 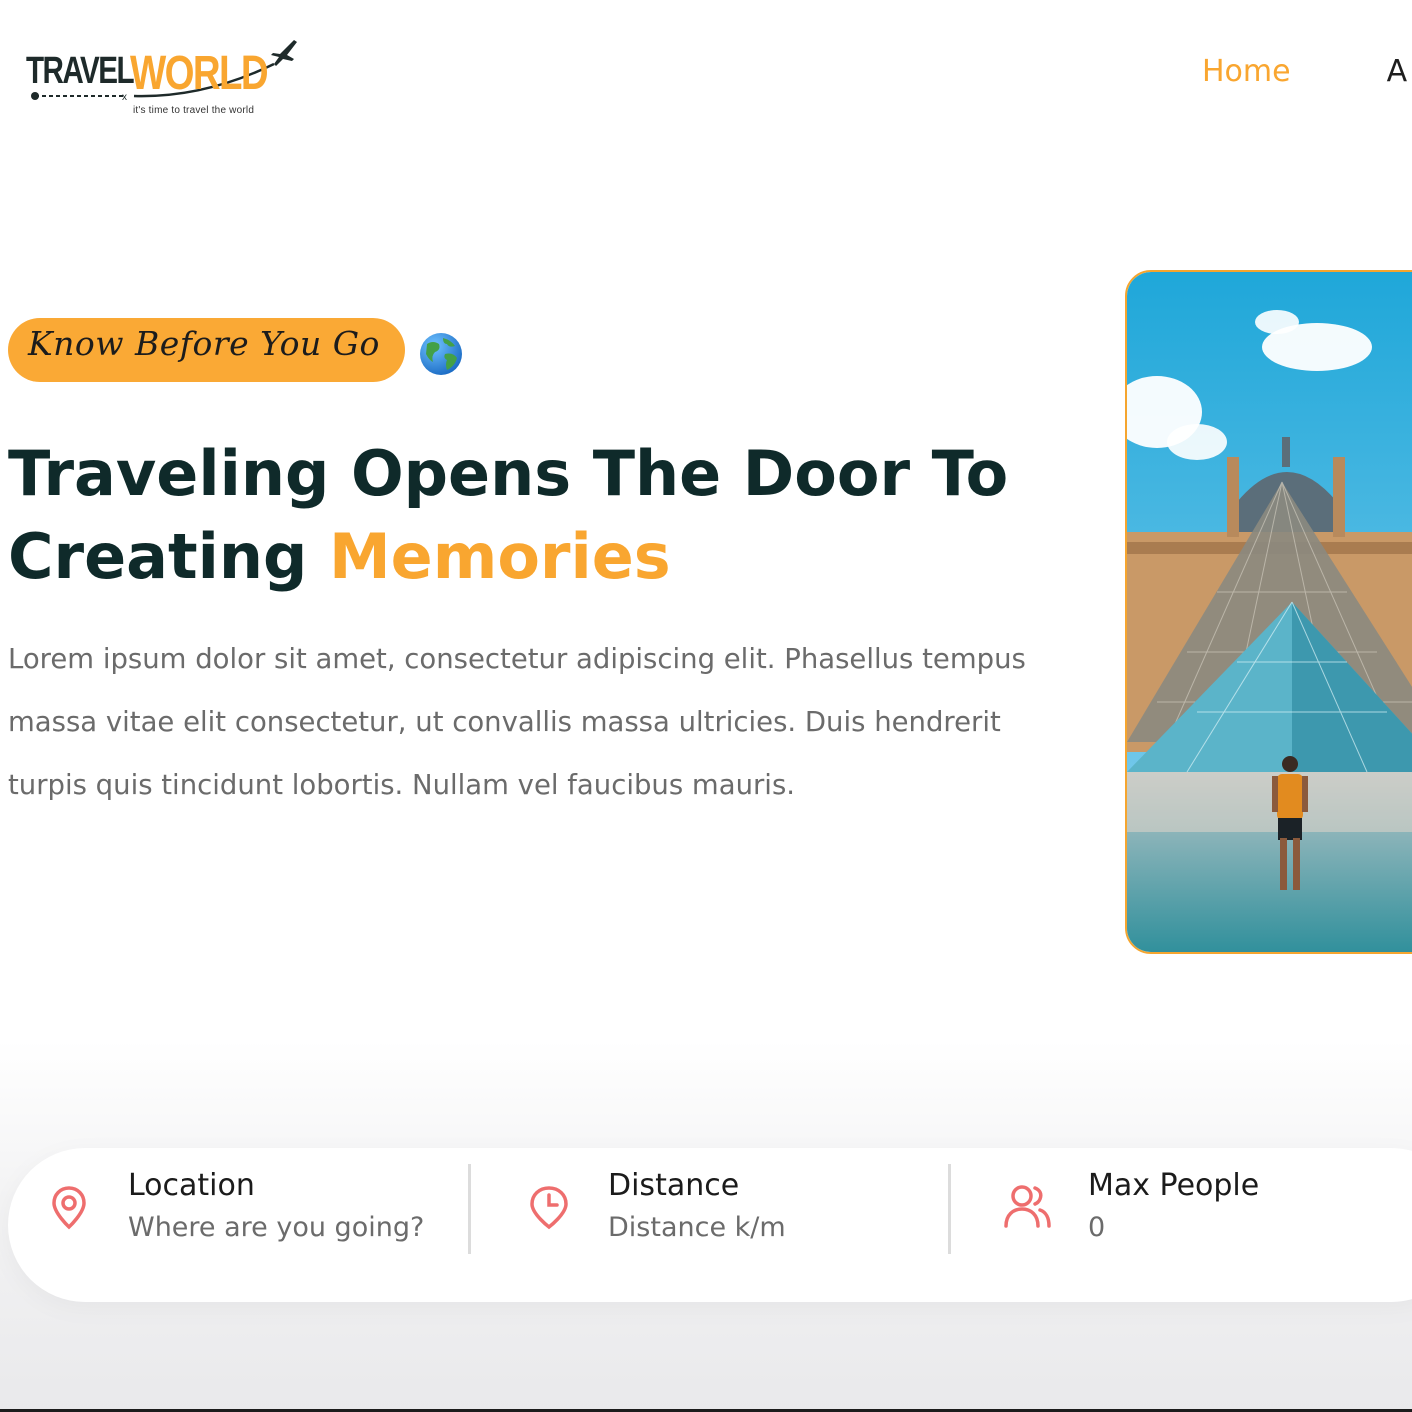 I want to click on logo-text-travel: TRAVEL, so click(x=80, y=71).